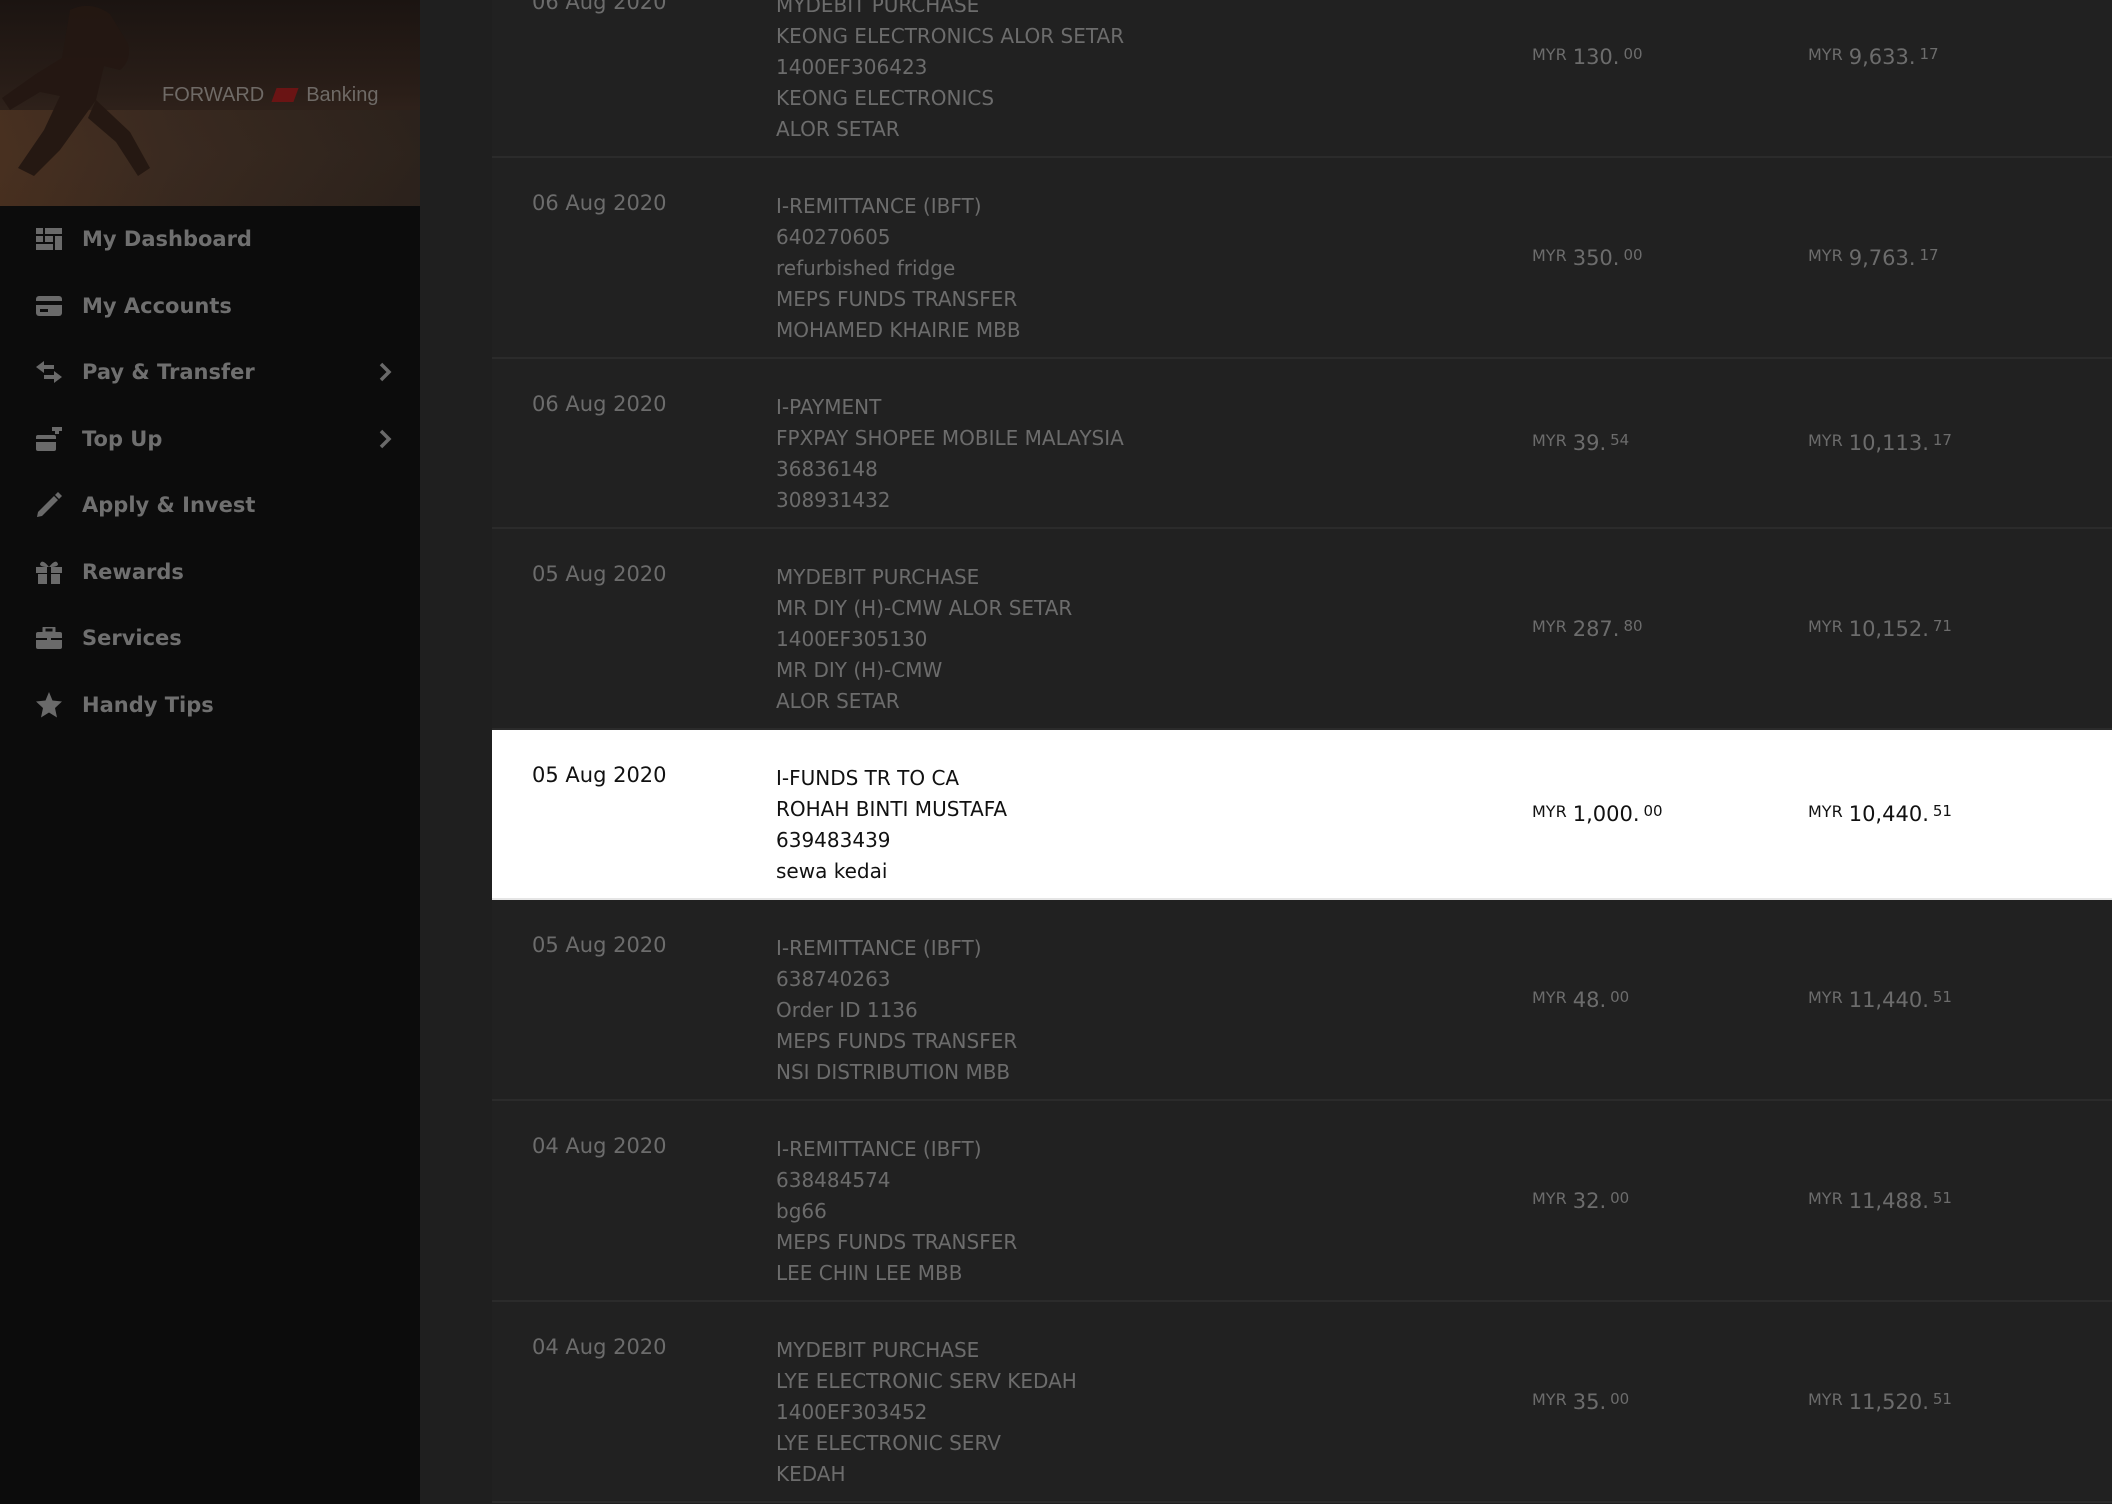 This screenshot has width=2112, height=1504. Describe the element at coordinates (1885, 1200) in the screenshot. I see `amount-integer: 11,488` at that location.